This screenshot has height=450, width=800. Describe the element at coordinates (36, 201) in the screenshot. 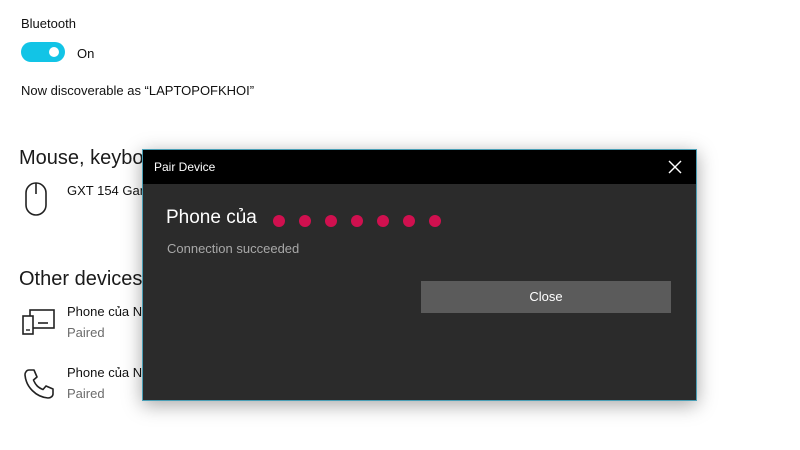

I see `mouse-icon` at that location.